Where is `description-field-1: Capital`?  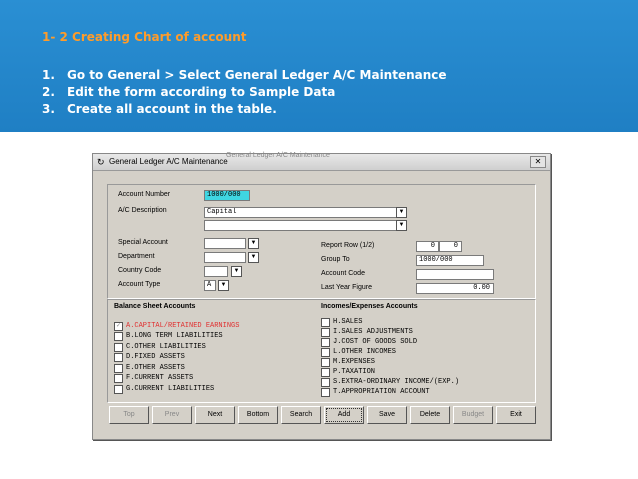 description-field-1: Capital is located at coordinates (300, 212).